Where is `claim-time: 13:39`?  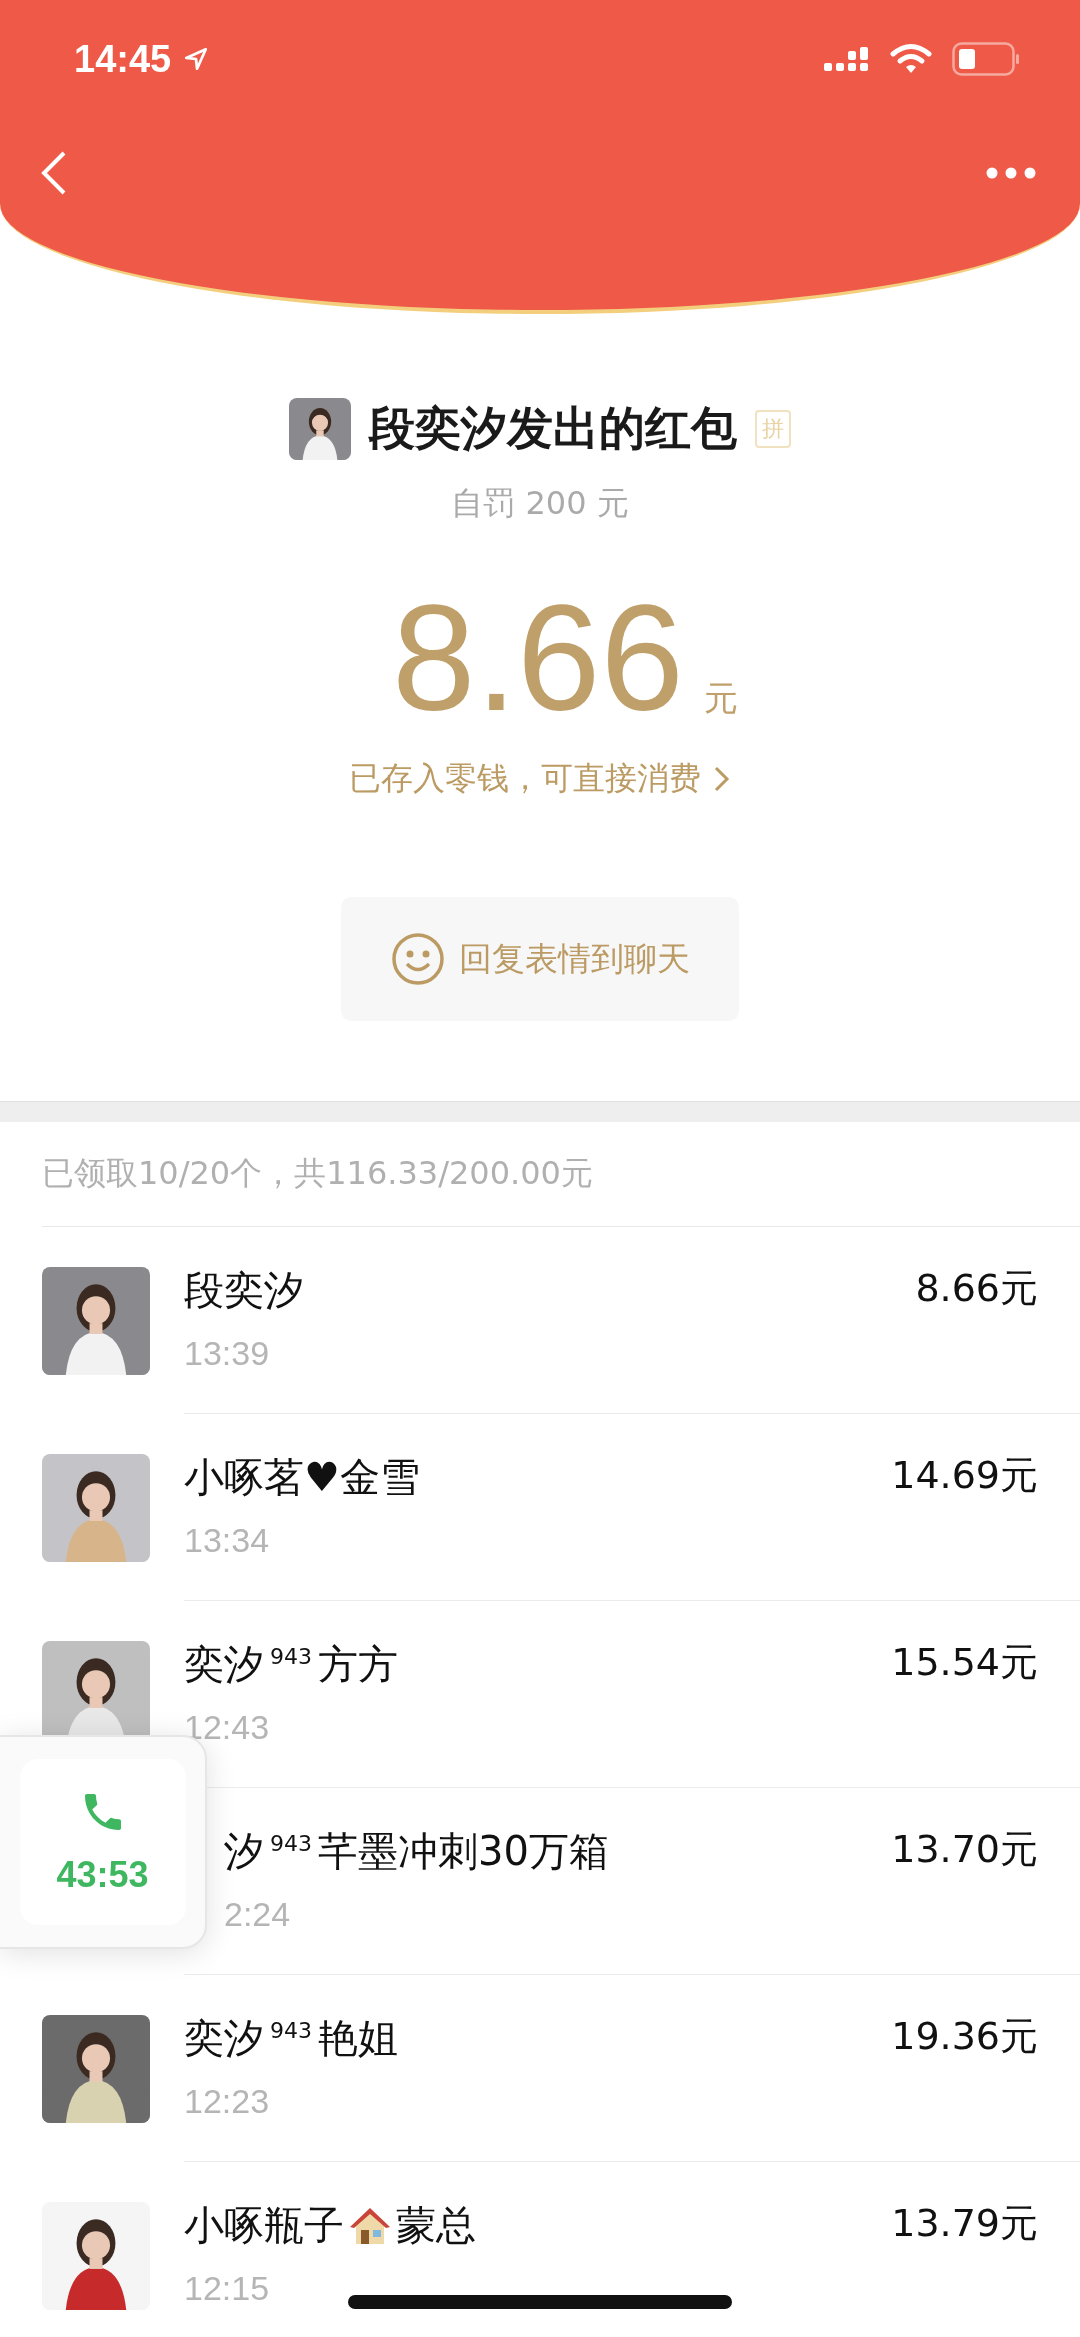 claim-time: 13:39 is located at coordinates (227, 1353).